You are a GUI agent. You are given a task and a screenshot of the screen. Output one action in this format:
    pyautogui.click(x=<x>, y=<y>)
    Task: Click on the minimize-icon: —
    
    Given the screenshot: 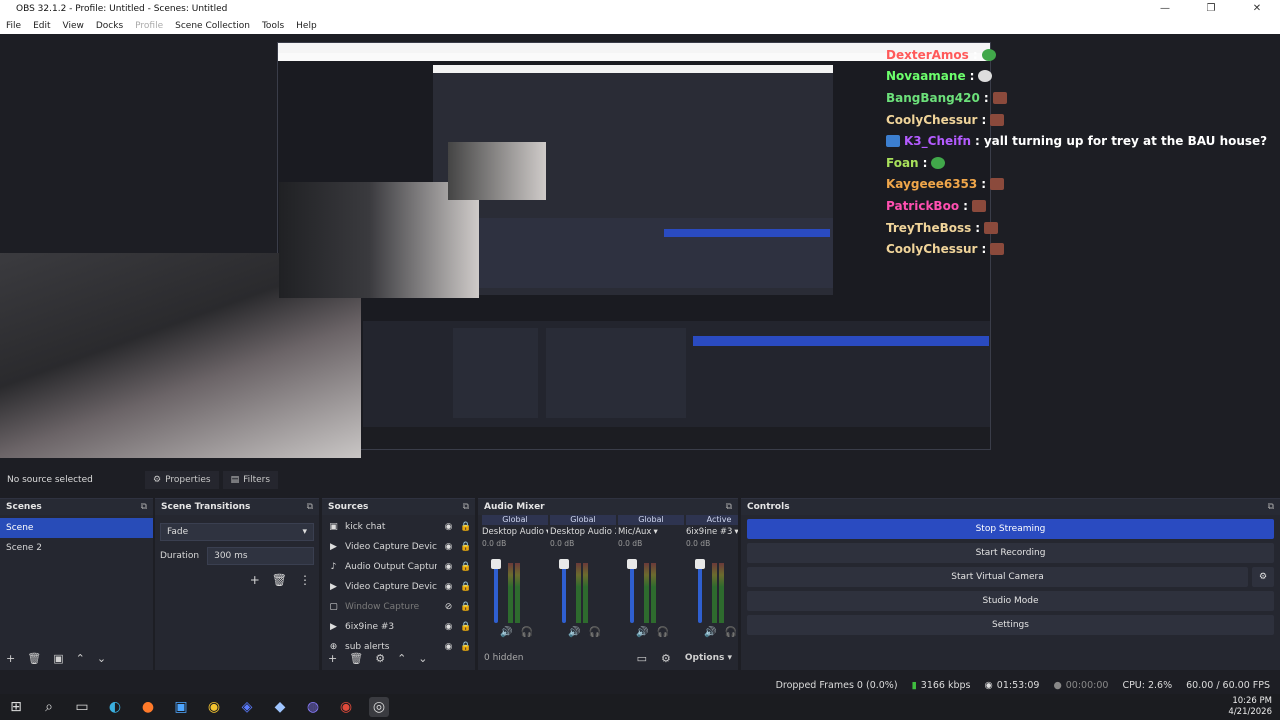 What is the action you would take?
    pyautogui.click(x=1165, y=8)
    